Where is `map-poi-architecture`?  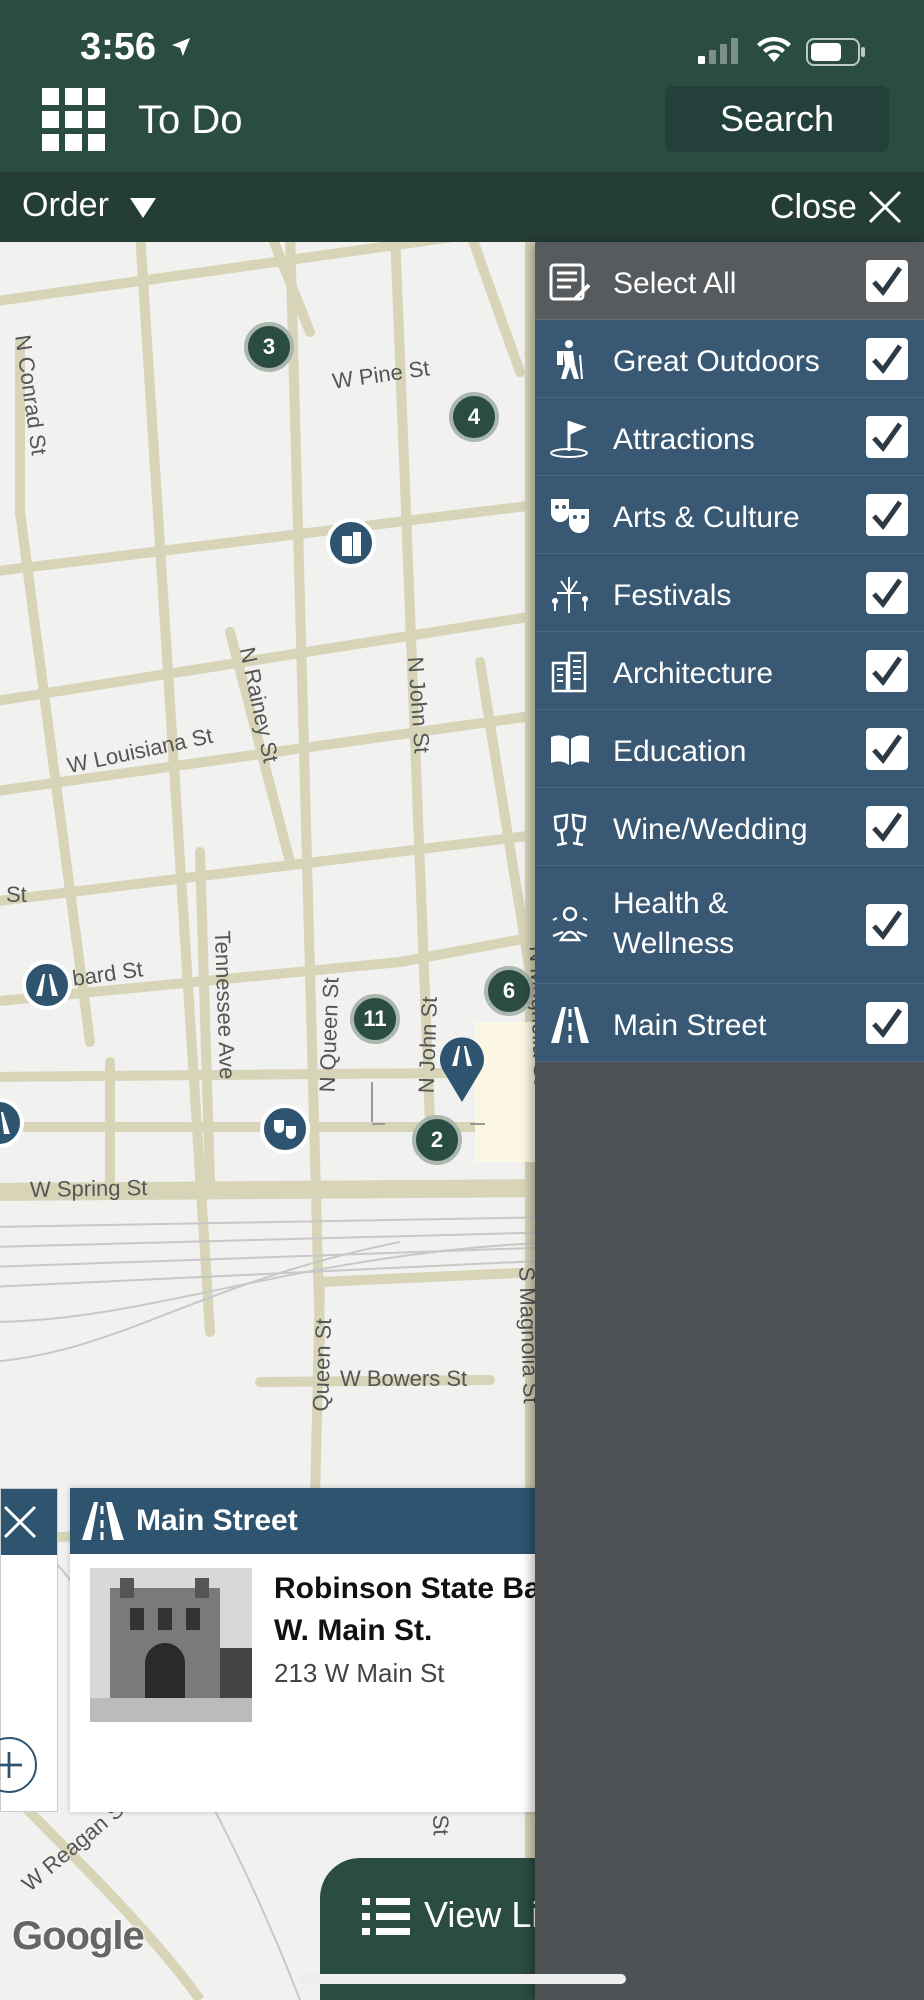 map-poi-architecture is located at coordinates (351, 543).